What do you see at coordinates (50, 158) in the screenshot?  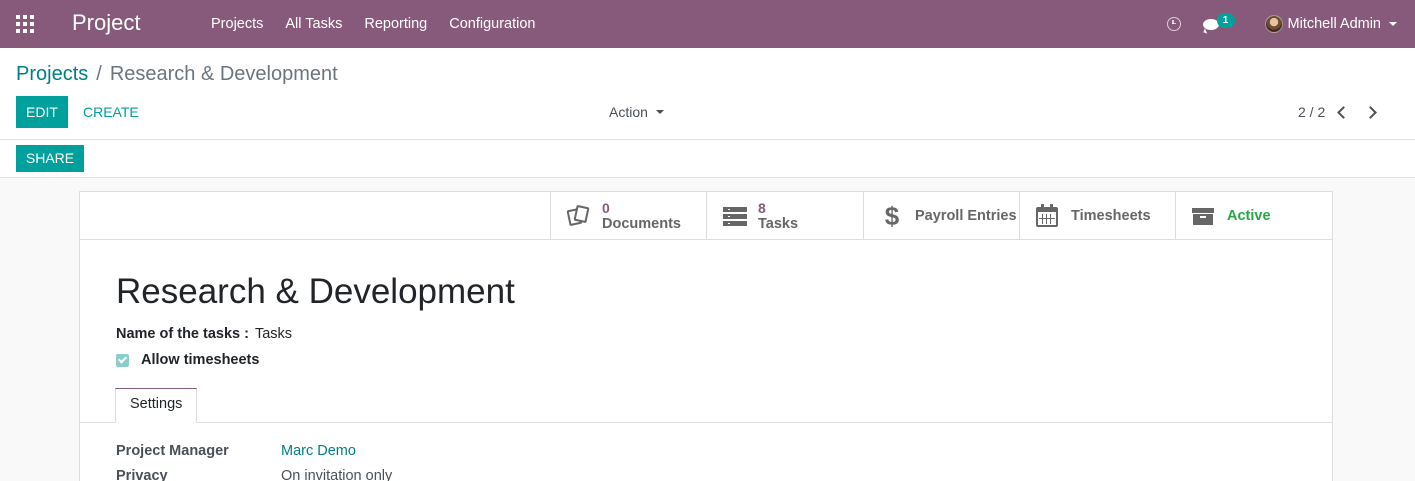 I see `share-button: SHARE` at bounding box center [50, 158].